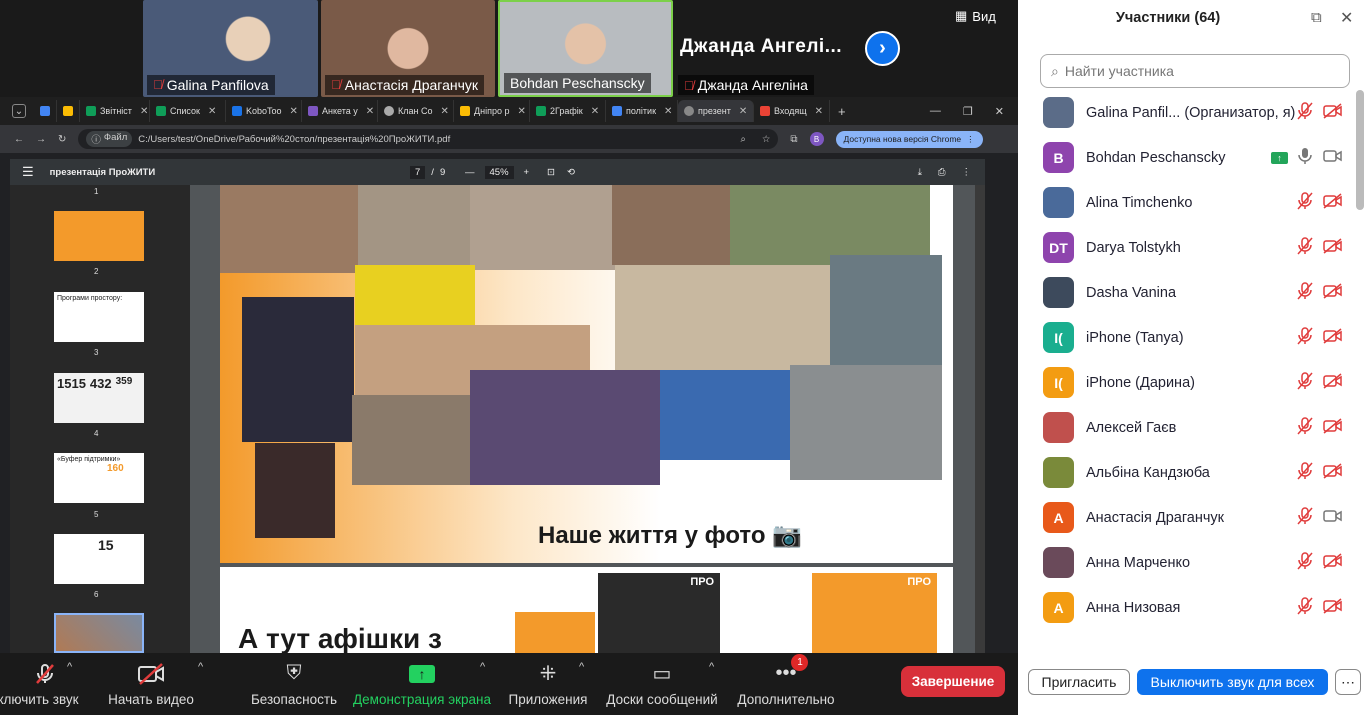 The image size is (1366, 715). What do you see at coordinates (1188, 472) in the screenshot?
I see `participant-row: Альбіна Кандзюба` at bounding box center [1188, 472].